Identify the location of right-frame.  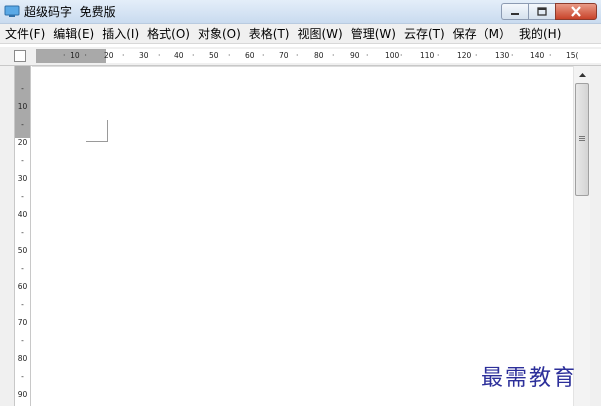
(595, 236).